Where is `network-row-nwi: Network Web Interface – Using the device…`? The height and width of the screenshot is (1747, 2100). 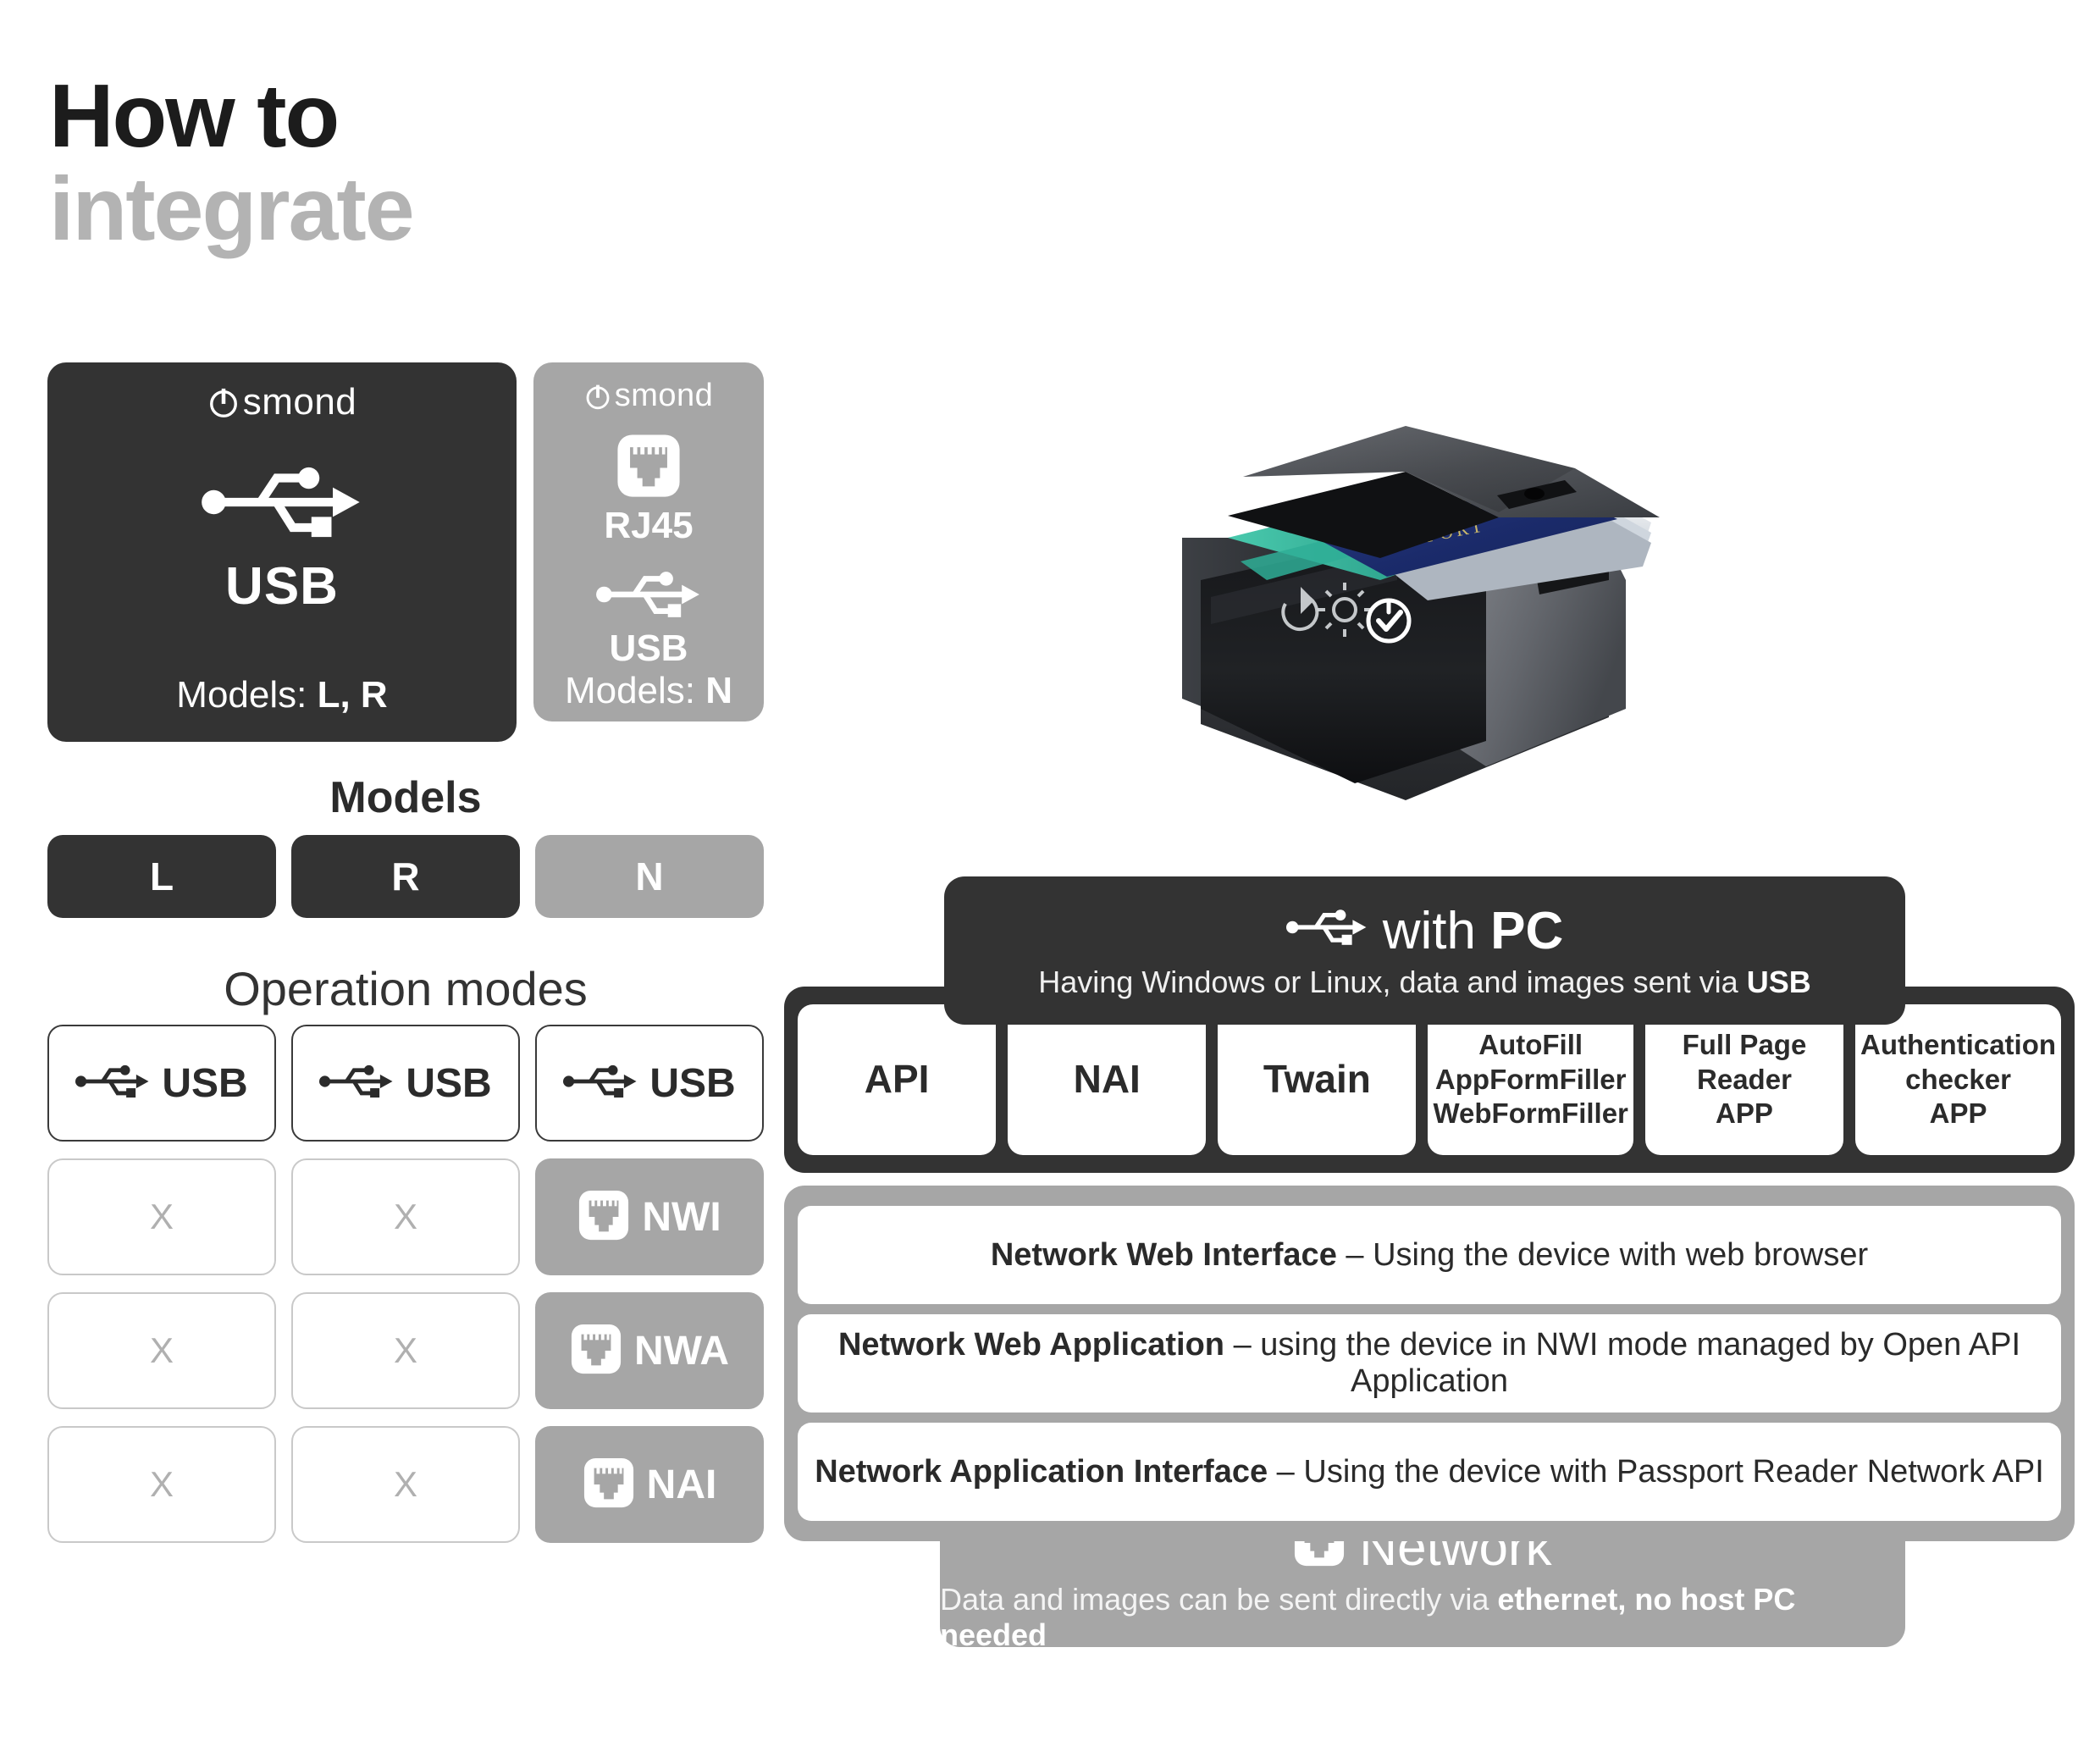
network-row-nwi: Network Web Interface – Using the device… is located at coordinates (1429, 1255).